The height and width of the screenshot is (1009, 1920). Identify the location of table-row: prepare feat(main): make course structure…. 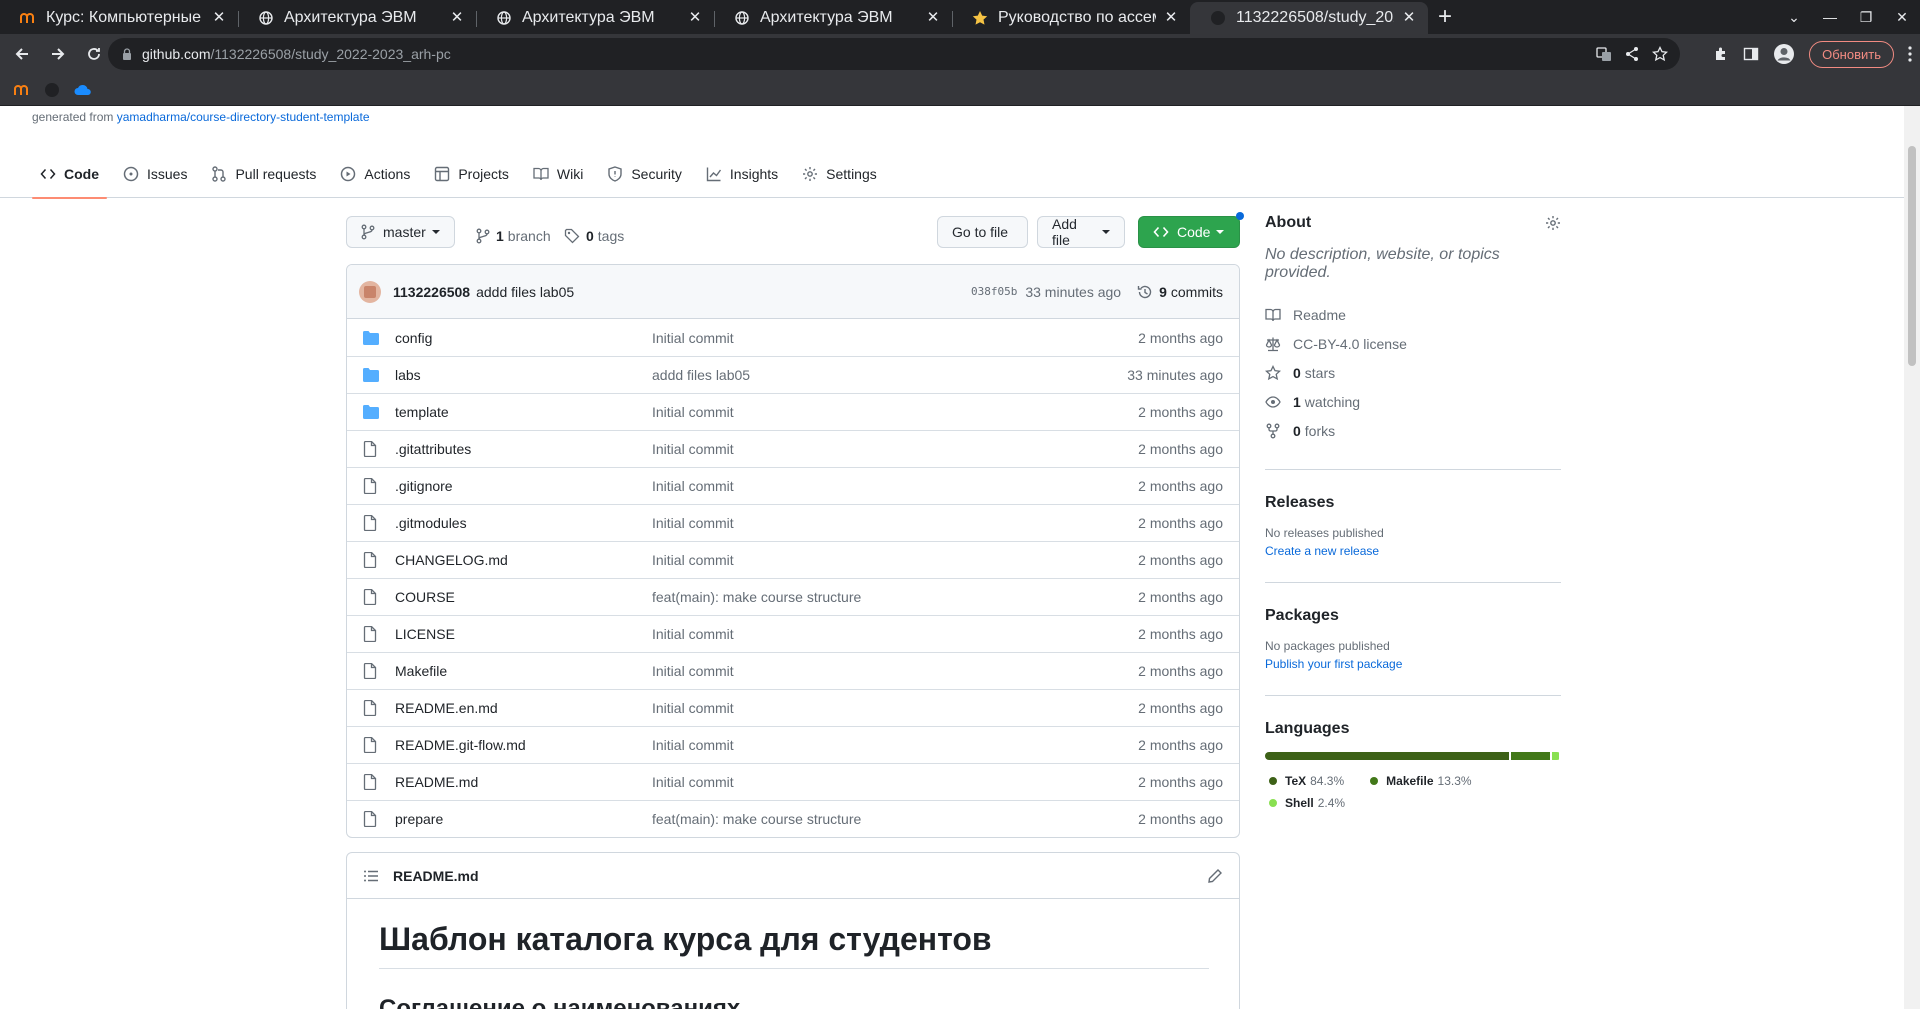
(793, 818).